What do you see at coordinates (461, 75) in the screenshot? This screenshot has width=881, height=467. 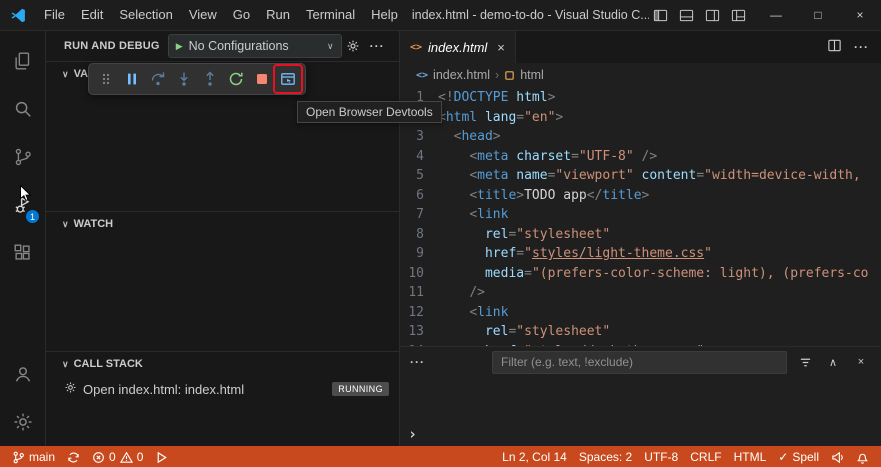 I see `breadcrumb-file: index.html` at bounding box center [461, 75].